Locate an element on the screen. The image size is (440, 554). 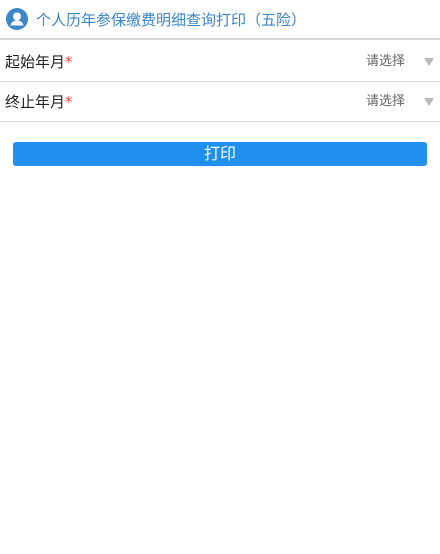
page-header: 个人历年参保缴费明细查询打印（五险） is located at coordinates (220, 20).